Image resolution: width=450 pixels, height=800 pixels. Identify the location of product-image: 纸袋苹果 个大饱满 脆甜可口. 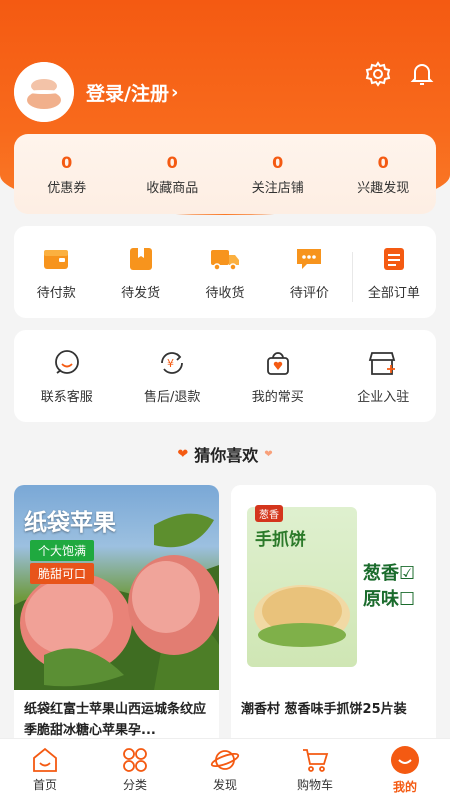
(116, 587).